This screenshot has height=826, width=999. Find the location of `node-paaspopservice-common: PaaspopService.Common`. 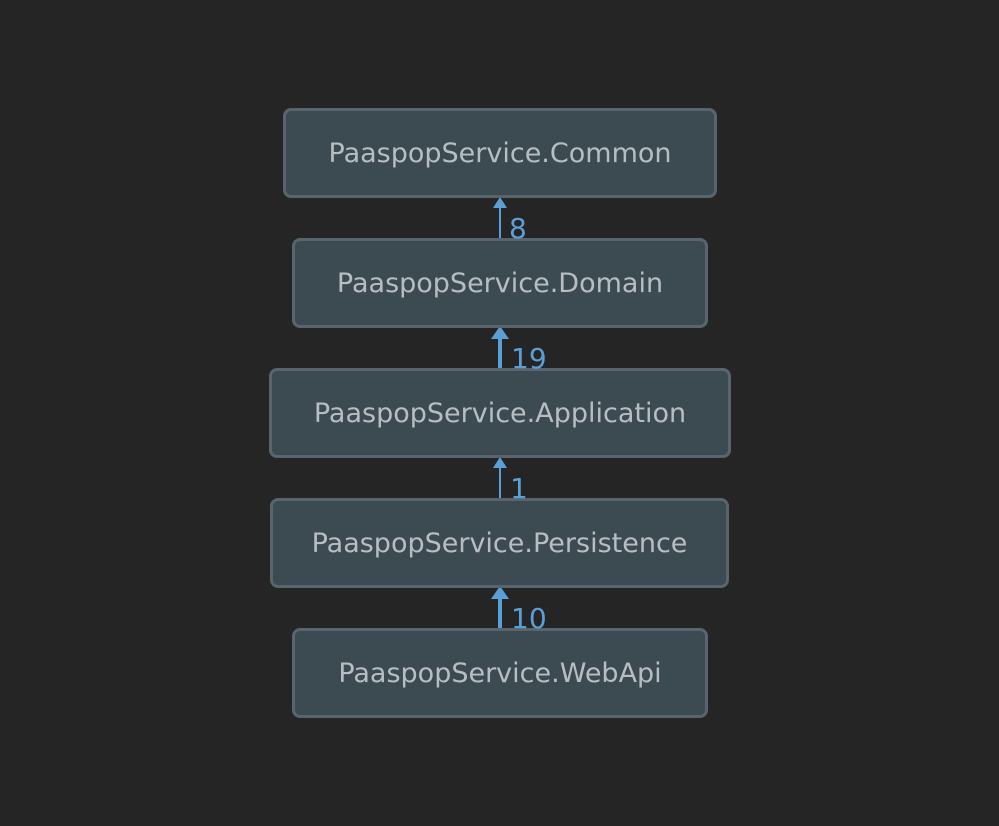

node-paaspopservice-common: PaaspopService.Common is located at coordinates (500, 153).